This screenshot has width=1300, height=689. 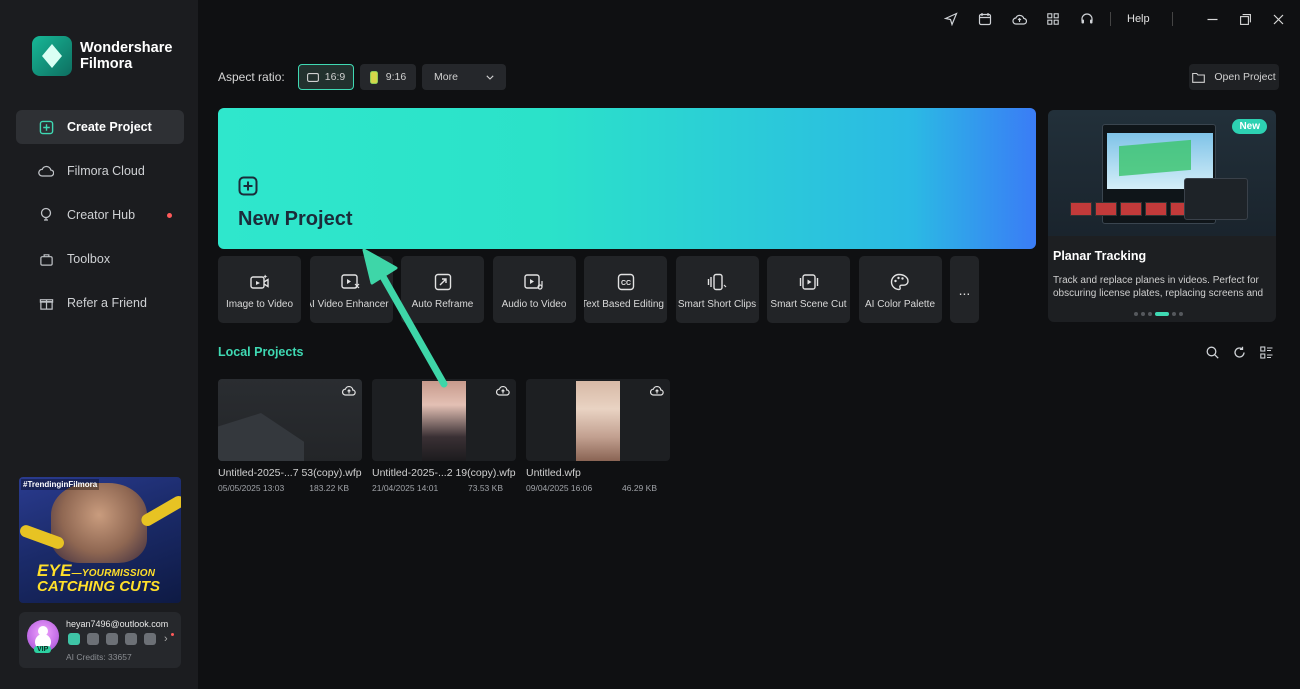 What do you see at coordinates (374, 77) in the screenshot?
I see `portrait-icon` at bounding box center [374, 77].